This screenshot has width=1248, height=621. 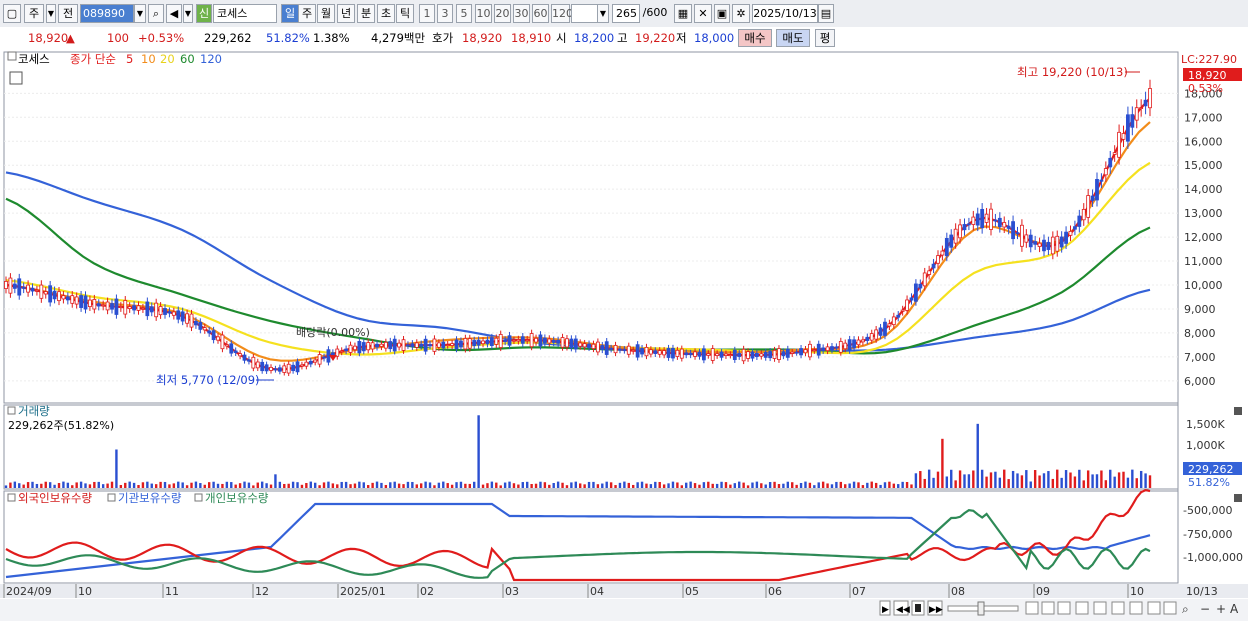 What do you see at coordinates (346, 13) in the screenshot?
I see `tf-button-3: 년` at bounding box center [346, 13].